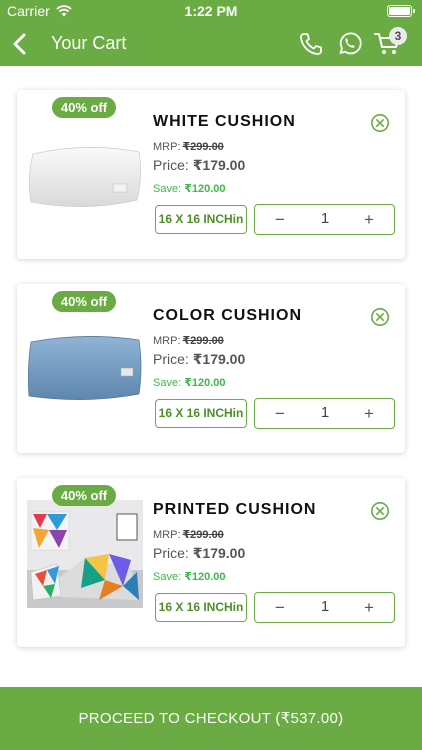 Image resolution: width=422 pixels, height=750 pixels. I want to click on cart-count-badge: 3, so click(398, 36).